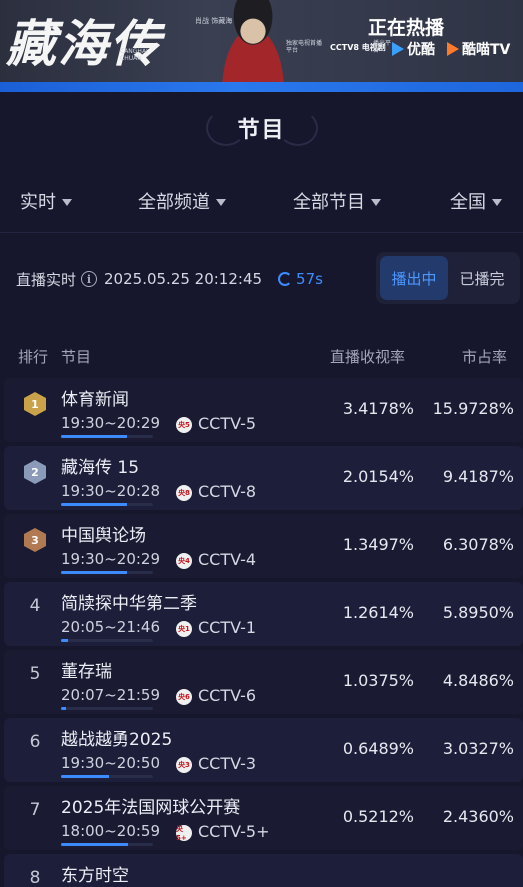 The height and width of the screenshot is (887, 523). I want to click on share-value: 2.4360%, so click(478, 816).